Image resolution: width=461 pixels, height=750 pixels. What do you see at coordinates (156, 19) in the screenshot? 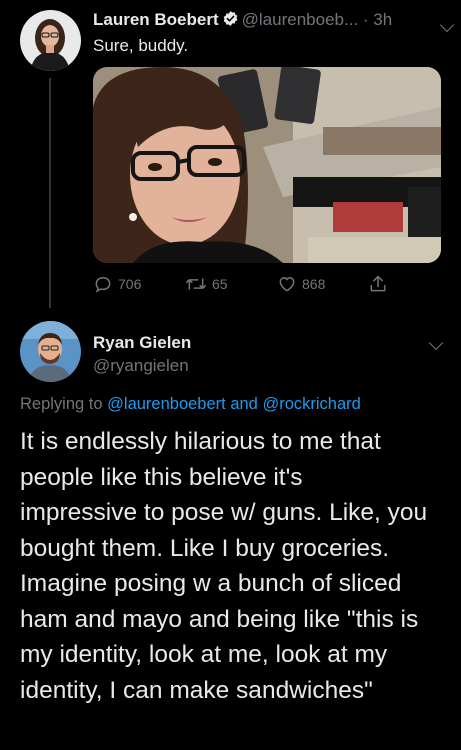
I see `author-name: Lauren Boebert` at bounding box center [156, 19].